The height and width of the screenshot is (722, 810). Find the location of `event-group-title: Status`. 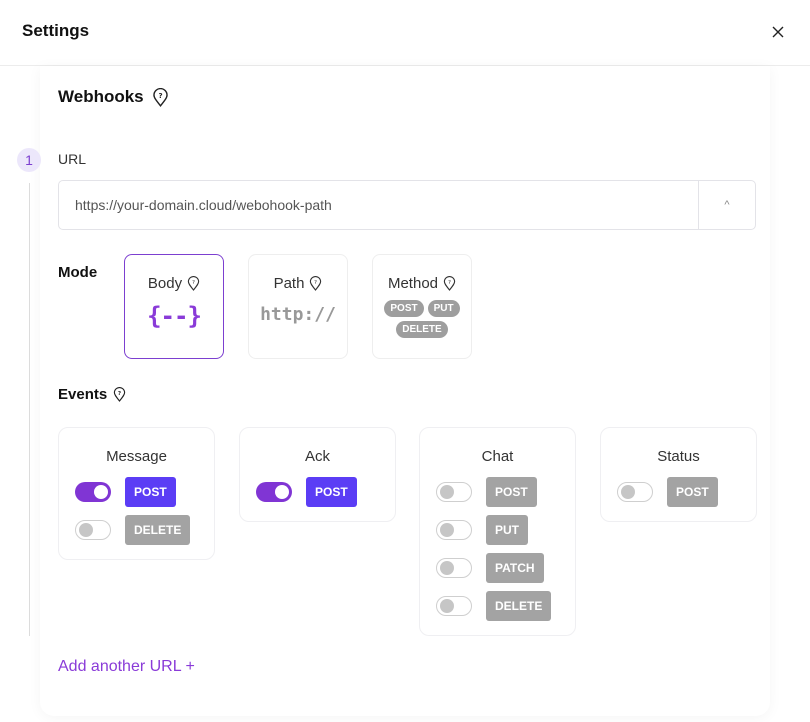

event-group-title: Status is located at coordinates (678, 456).